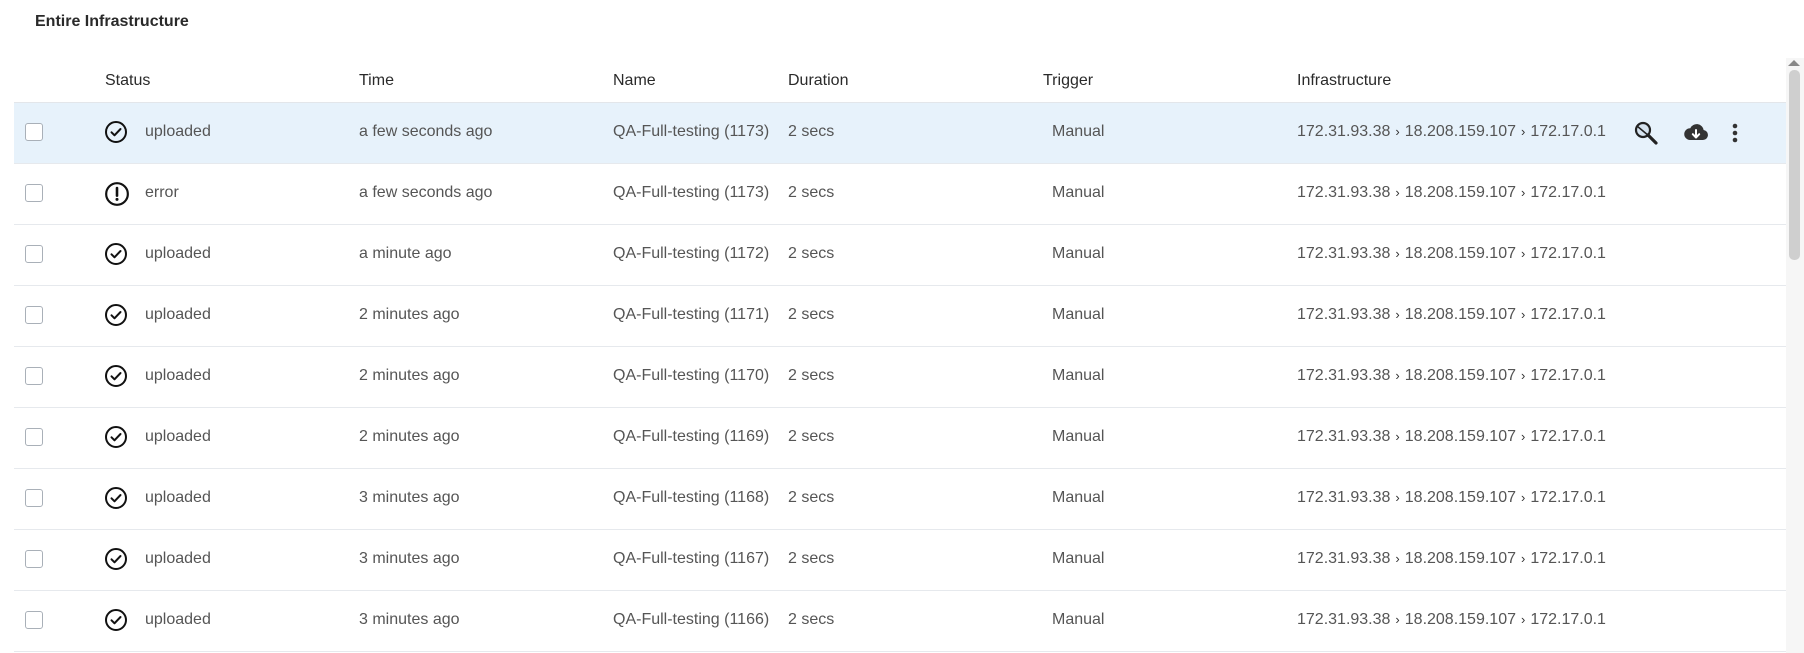 This screenshot has width=1804, height=653. What do you see at coordinates (691, 315) in the screenshot?
I see `run-name: QA-Full-testing (1171)` at bounding box center [691, 315].